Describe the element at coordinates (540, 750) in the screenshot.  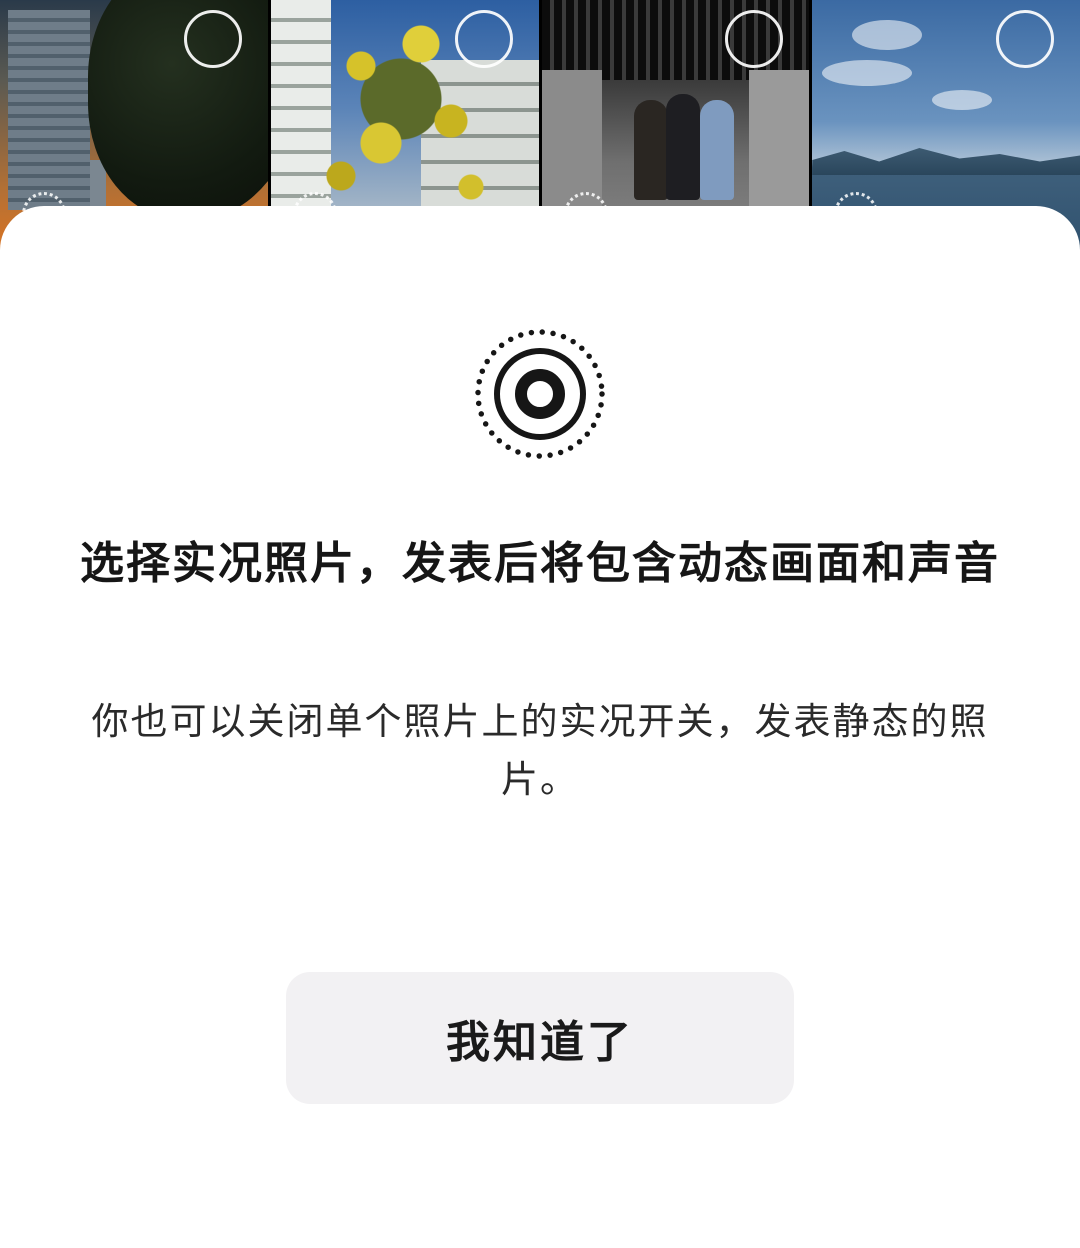
I see `sheet-description: 你也可以关闭单个照片上的实况开关，发表静态的照片。` at that location.